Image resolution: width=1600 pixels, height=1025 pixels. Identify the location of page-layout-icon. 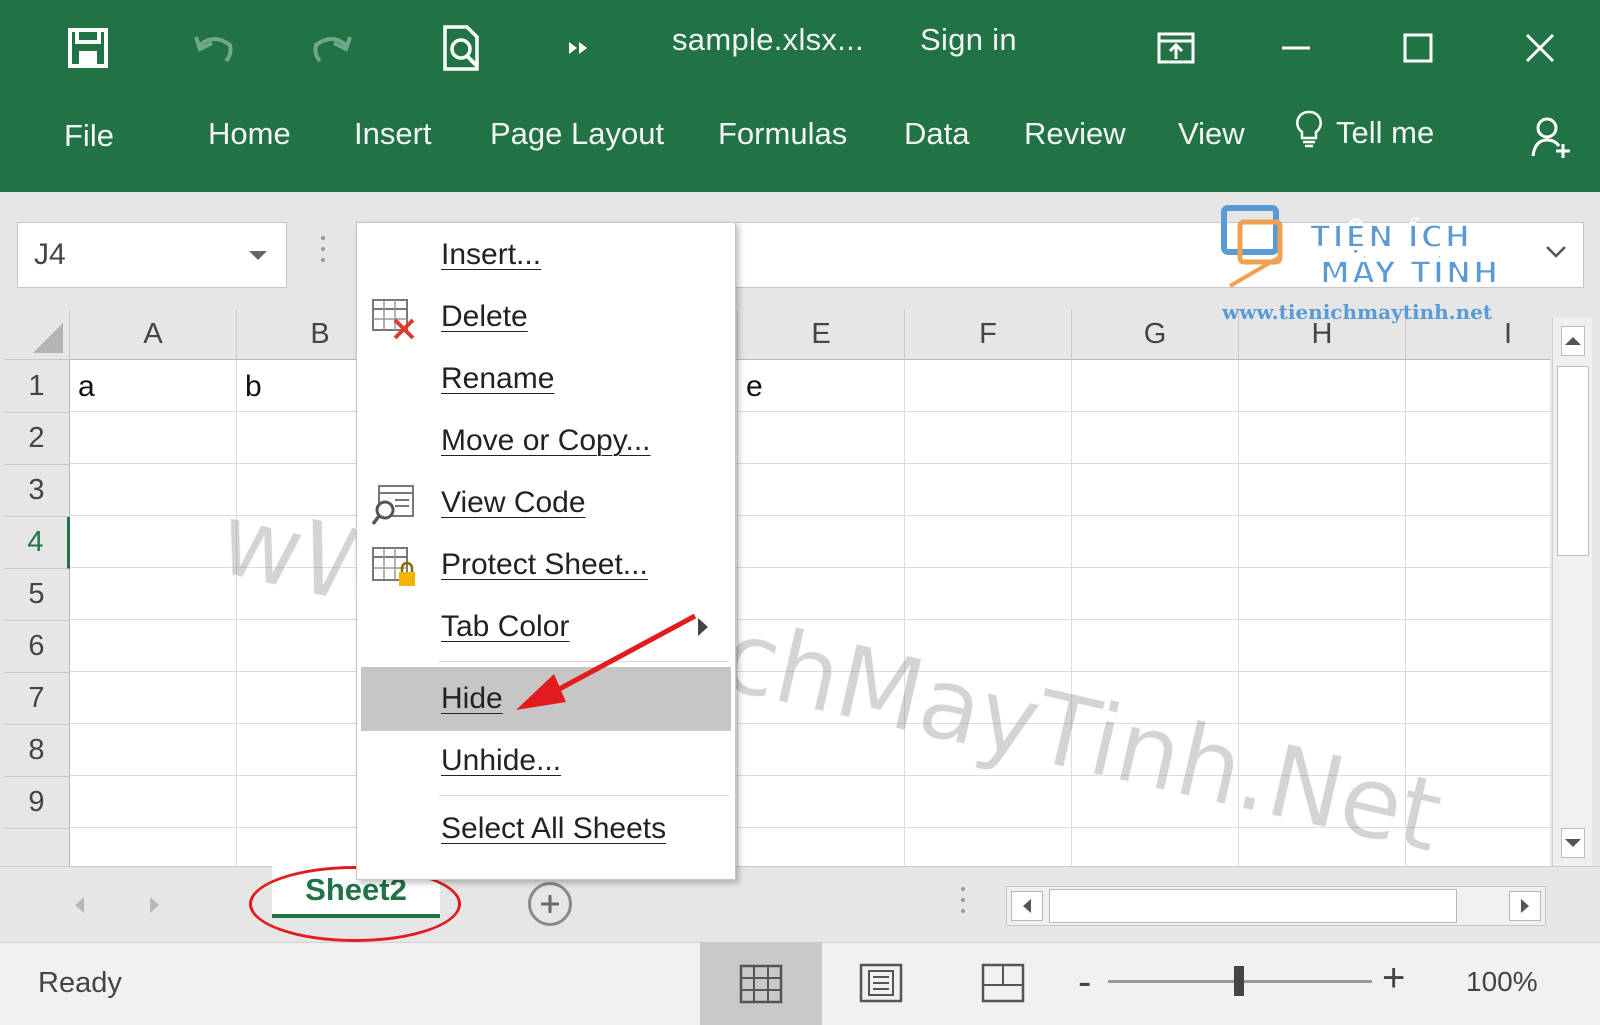
(881, 983).